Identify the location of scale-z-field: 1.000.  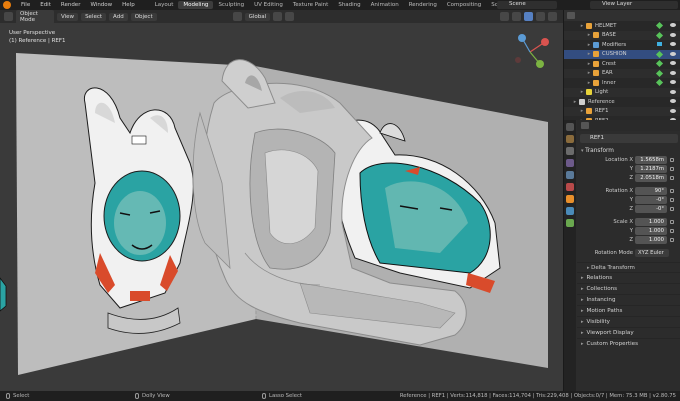
(651, 240).